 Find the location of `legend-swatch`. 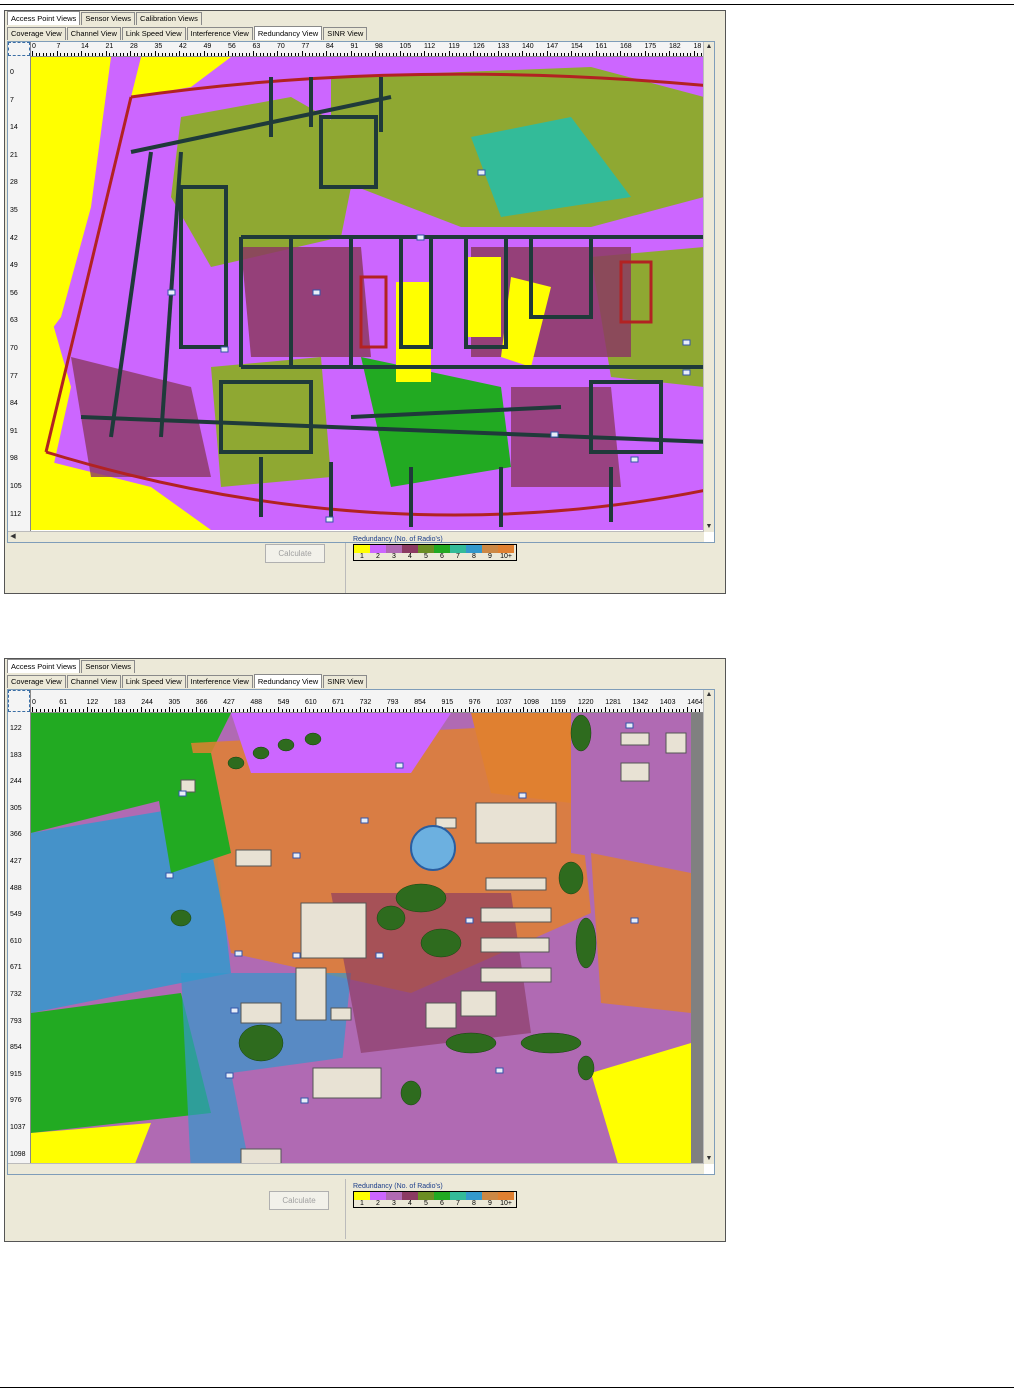

legend-swatch is located at coordinates (410, 549).